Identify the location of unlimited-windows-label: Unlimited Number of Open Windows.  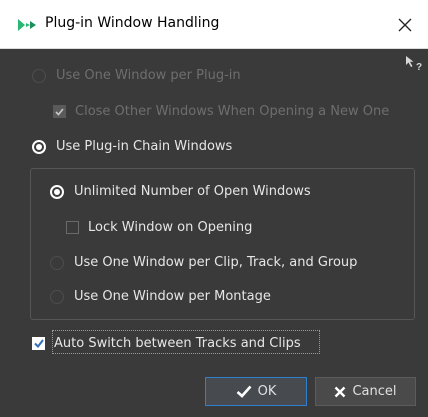
(192, 191).